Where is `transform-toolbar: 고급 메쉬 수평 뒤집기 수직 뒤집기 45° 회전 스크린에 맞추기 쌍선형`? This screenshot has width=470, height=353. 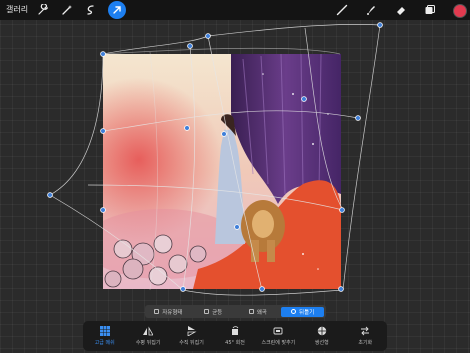
transform-toolbar: 고급 메쉬 수평 뒤집기 수직 뒤집기 45° 회전 스크린에 맞추기 쌍선형 is located at coordinates (235, 336).